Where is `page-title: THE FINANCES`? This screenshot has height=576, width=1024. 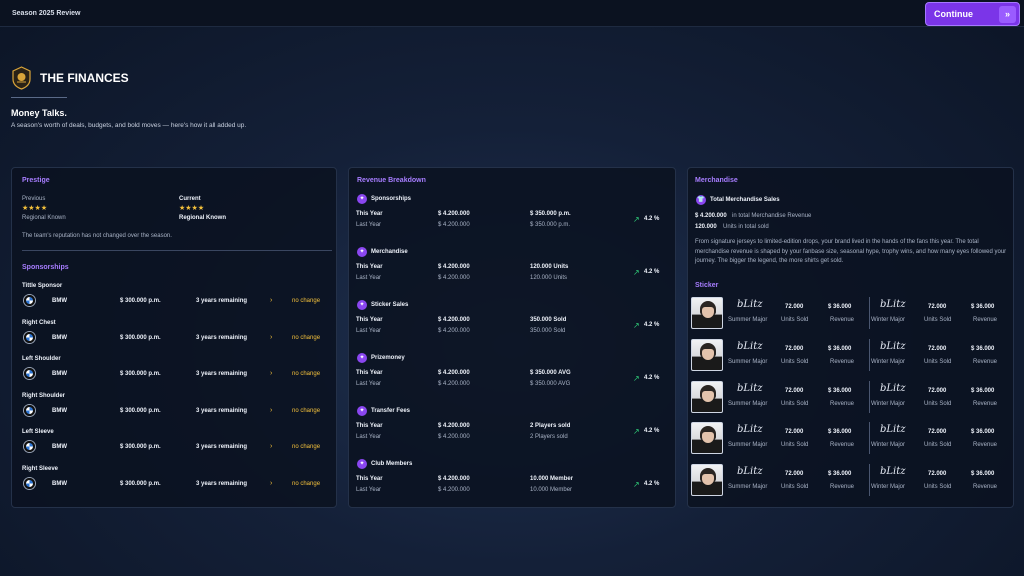
page-title: THE FINANCES is located at coordinates (84, 78).